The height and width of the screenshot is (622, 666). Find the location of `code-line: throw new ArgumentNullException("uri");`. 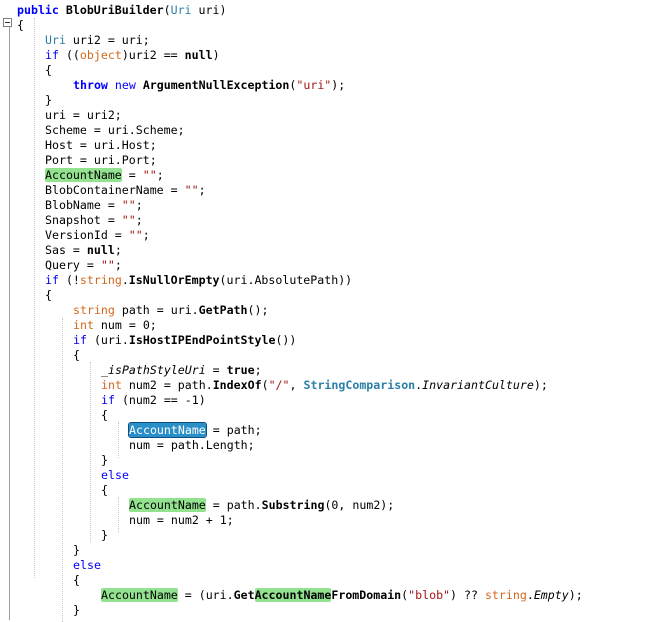

code-line: throw new ArgumentNullException("uri"); is located at coordinates (209, 85).